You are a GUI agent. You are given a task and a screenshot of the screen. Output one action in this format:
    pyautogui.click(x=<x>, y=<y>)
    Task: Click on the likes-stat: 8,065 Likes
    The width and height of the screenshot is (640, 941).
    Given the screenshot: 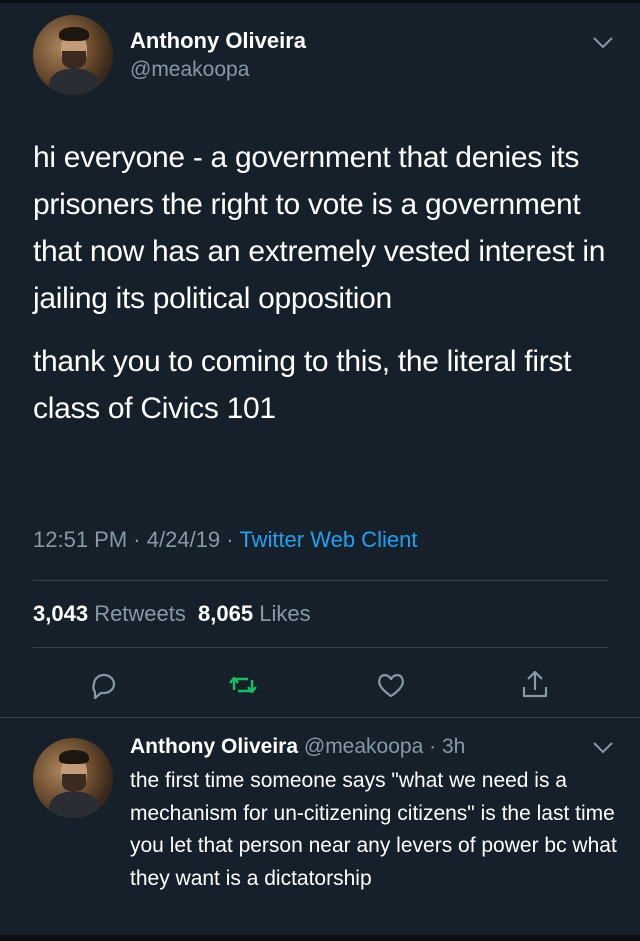 What is the action you would take?
    pyautogui.click(x=254, y=613)
    